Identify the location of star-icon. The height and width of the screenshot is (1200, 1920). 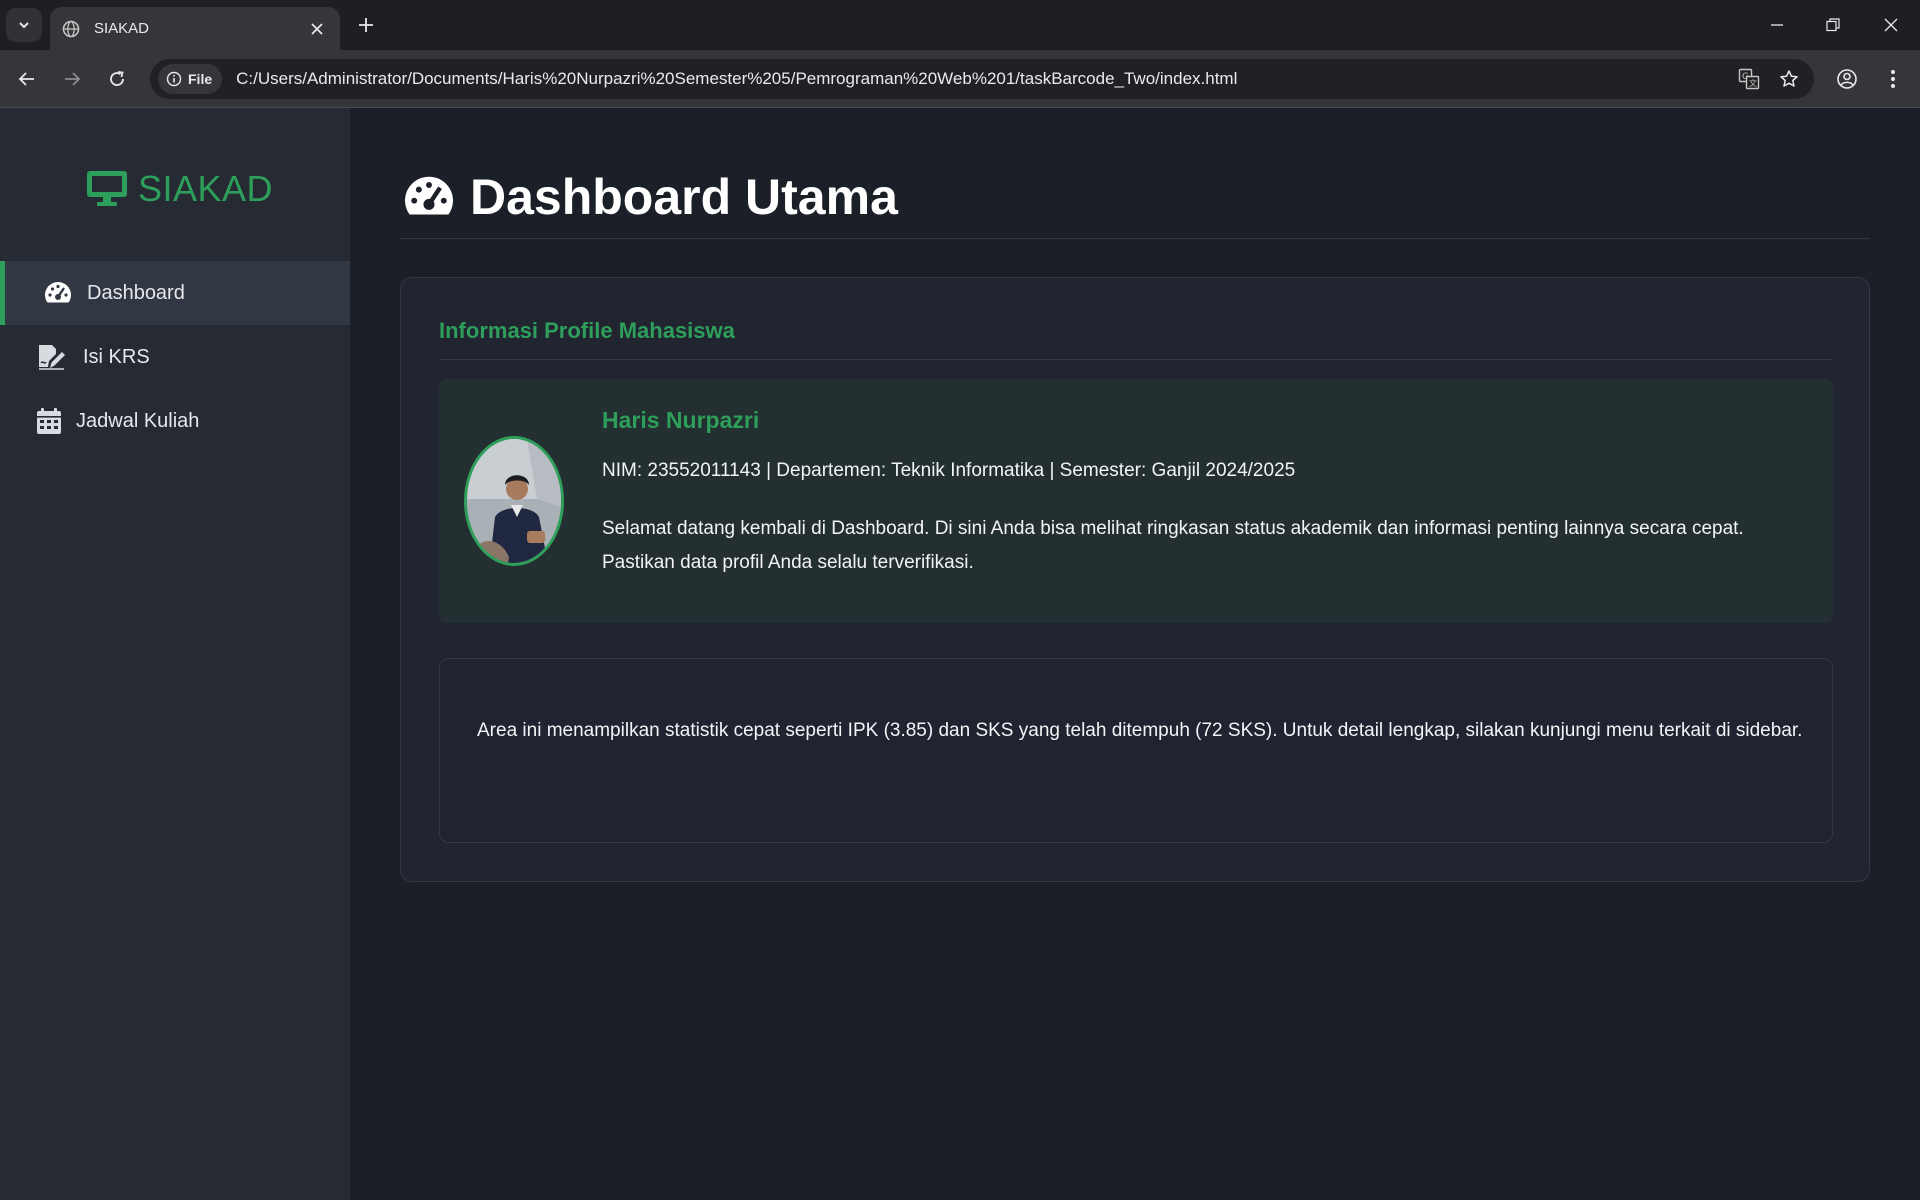
(1789, 78).